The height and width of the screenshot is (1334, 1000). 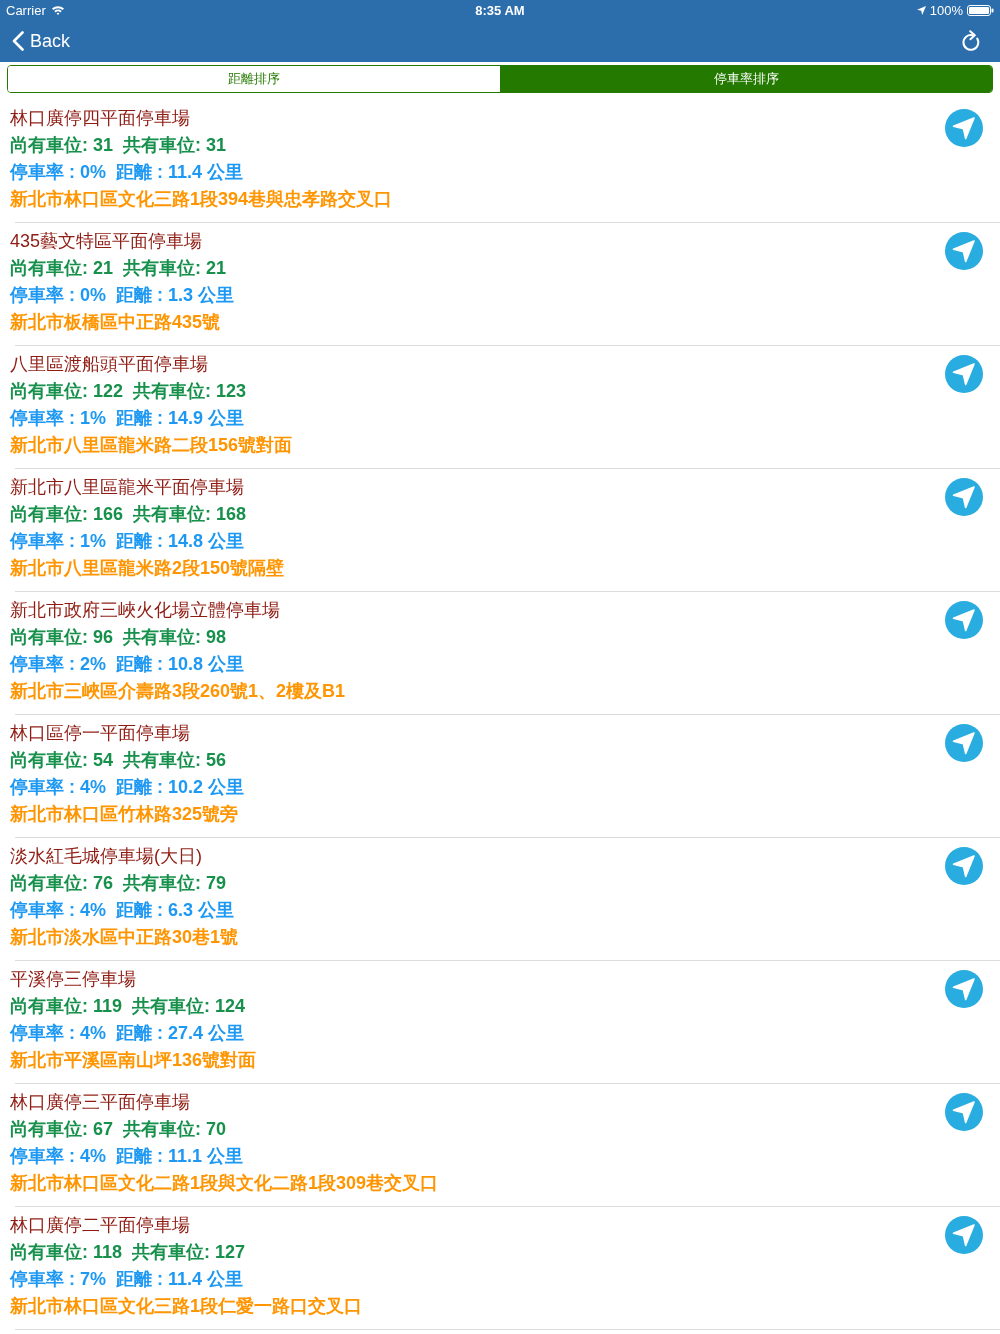 What do you see at coordinates (127, 487) in the screenshot?
I see `lot-name: 新北市八里區龍米平面停車場` at bounding box center [127, 487].